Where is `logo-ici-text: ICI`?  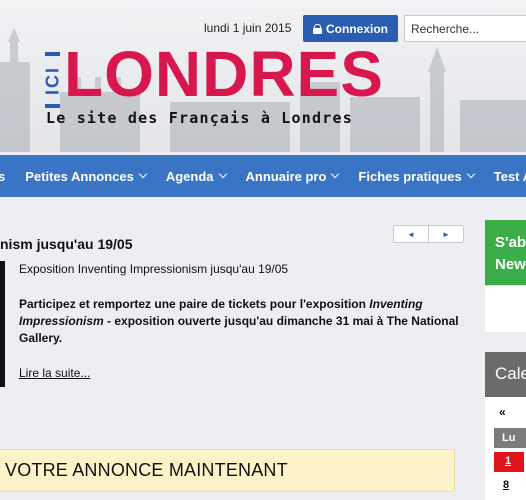 logo-ici-text: ICI is located at coordinates (52, 81).